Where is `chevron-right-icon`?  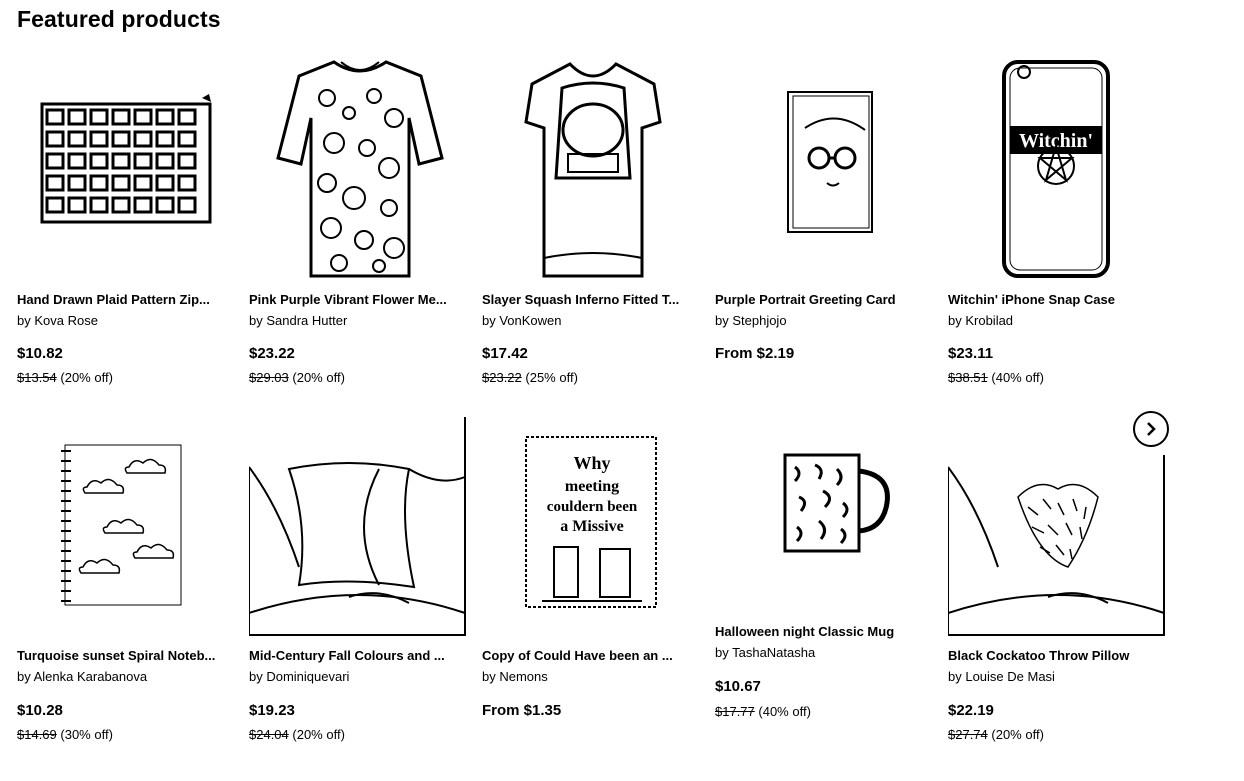 chevron-right-icon is located at coordinates (1151, 429).